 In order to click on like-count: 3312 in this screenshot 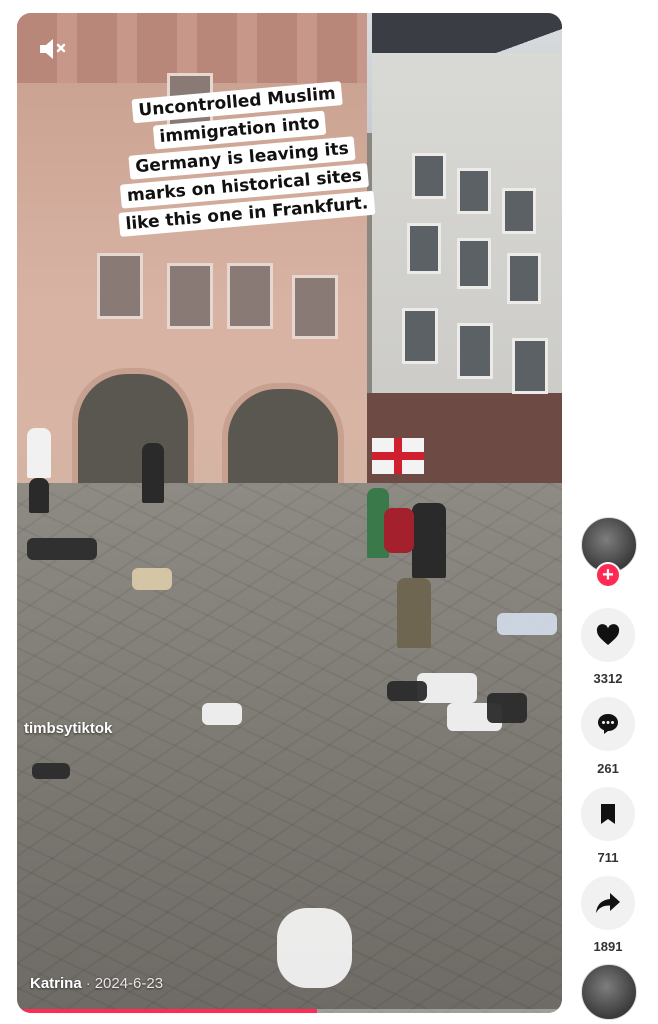, I will do `click(608, 678)`.